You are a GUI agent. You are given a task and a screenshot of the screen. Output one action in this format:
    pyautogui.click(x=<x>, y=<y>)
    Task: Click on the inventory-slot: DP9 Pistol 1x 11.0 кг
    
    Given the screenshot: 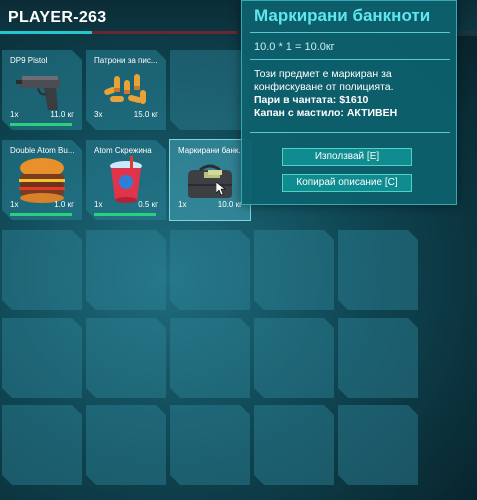 What is the action you would take?
    pyautogui.click(x=42, y=90)
    